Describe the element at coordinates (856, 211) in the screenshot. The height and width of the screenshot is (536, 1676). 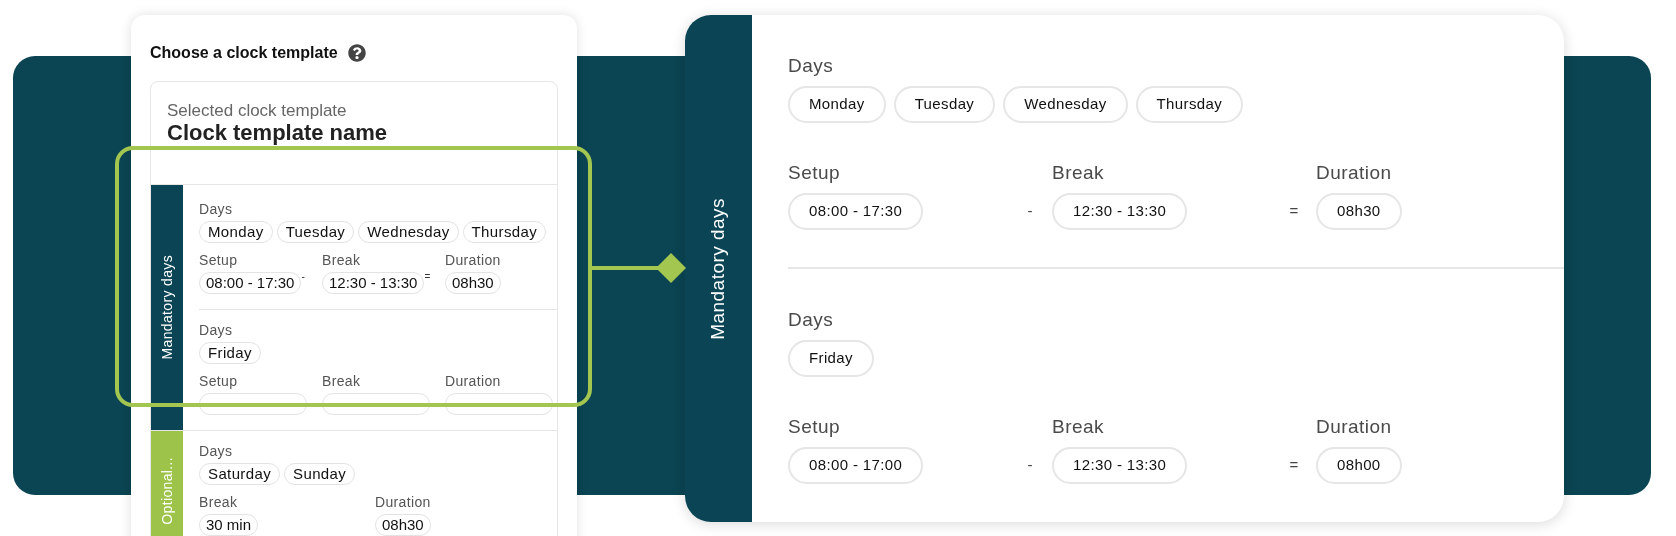
I see `time-chip: 08:00 - 17:30` at that location.